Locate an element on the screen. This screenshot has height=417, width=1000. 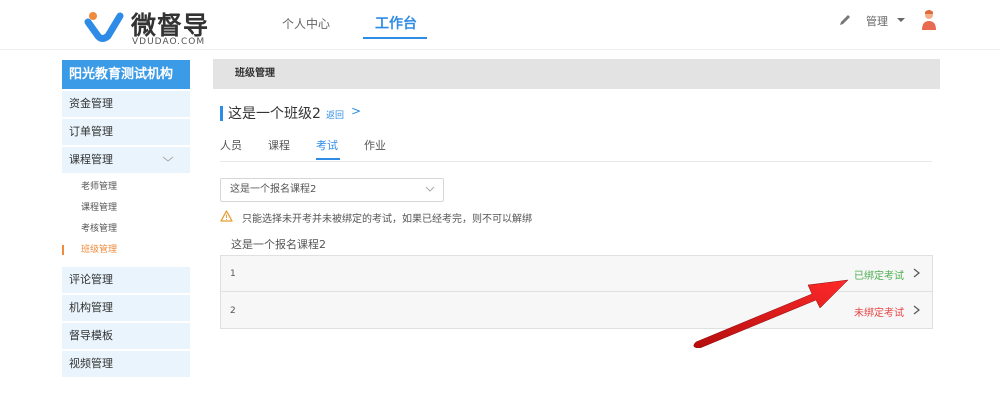
sidebar-item-videos: 视频管理 is located at coordinates (126, 364).